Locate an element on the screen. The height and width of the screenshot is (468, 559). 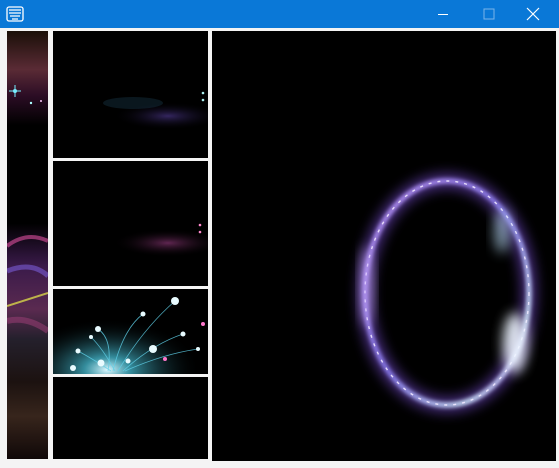
close-button is located at coordinates (533, 14).